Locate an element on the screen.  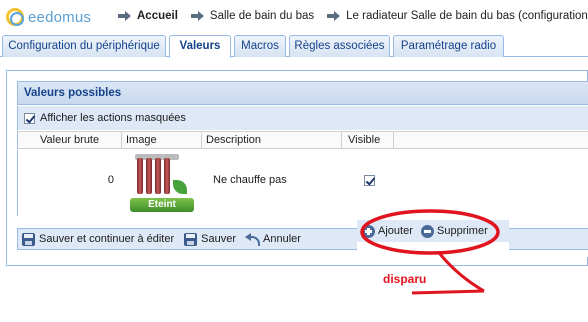
show-hidden-row: Afficher les actions masquées is located at coordinates (302, 118).